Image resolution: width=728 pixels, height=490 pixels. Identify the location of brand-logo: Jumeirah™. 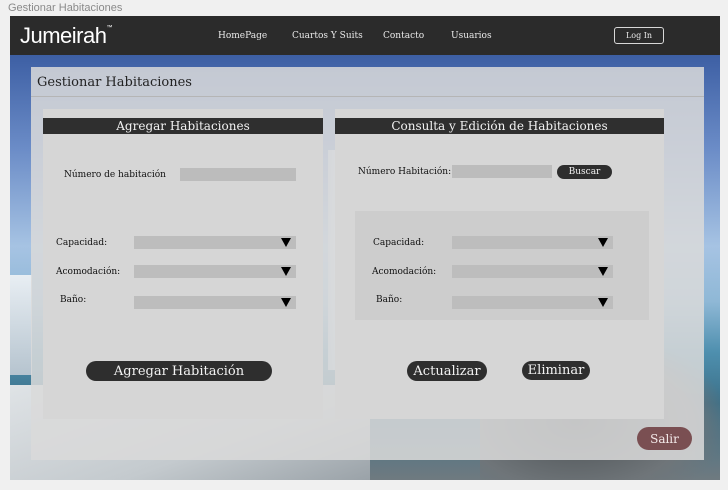
(66, 36).